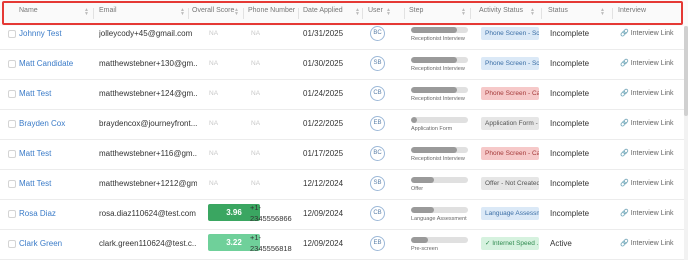 Image resolution: width=688 pixels, height=260 pixels. Describe the element at coordinates (323, 33) in the screenshot. I see `date-applied-cell: 01/31/2025` at that location.